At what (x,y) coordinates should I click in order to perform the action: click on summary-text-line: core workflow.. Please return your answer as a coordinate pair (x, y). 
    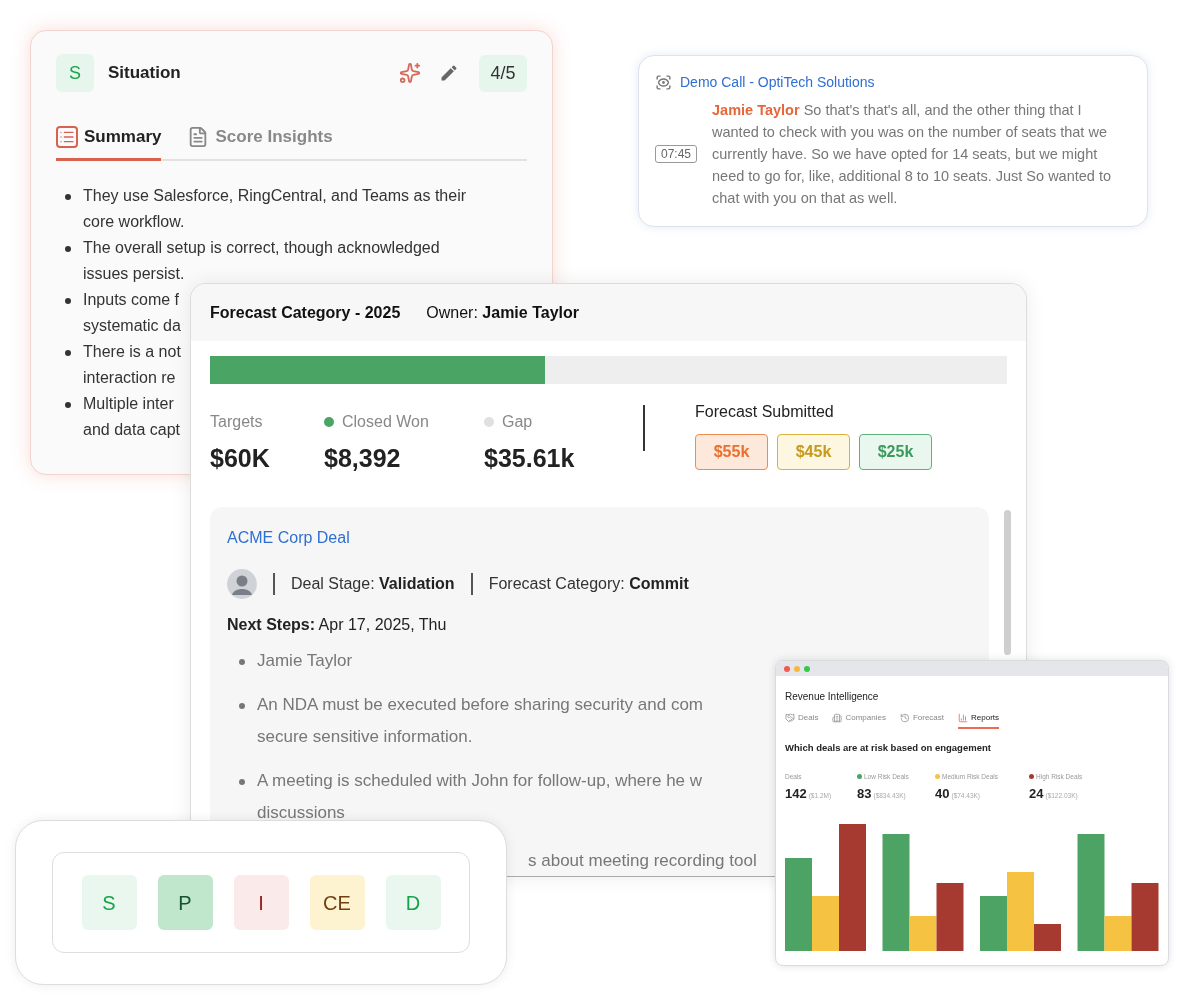
    Looking at the image, I should click on (134, 221).